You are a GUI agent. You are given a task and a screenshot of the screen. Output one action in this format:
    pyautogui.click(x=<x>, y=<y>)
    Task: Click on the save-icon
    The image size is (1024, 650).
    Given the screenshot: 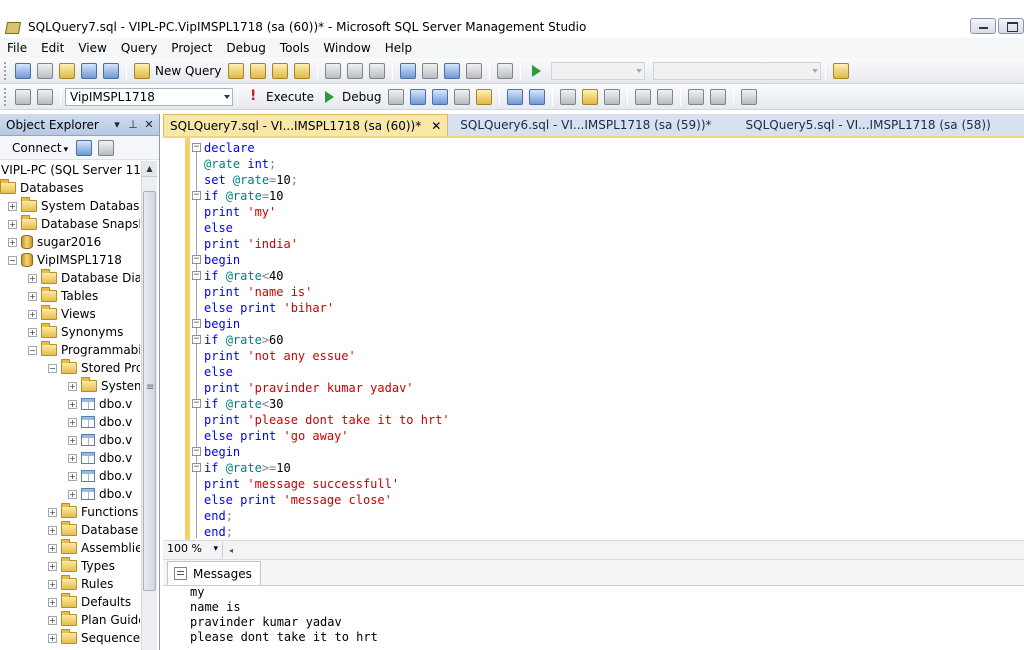 What is the action you would take?
    pyautogui.click(x=89, y=70)
    